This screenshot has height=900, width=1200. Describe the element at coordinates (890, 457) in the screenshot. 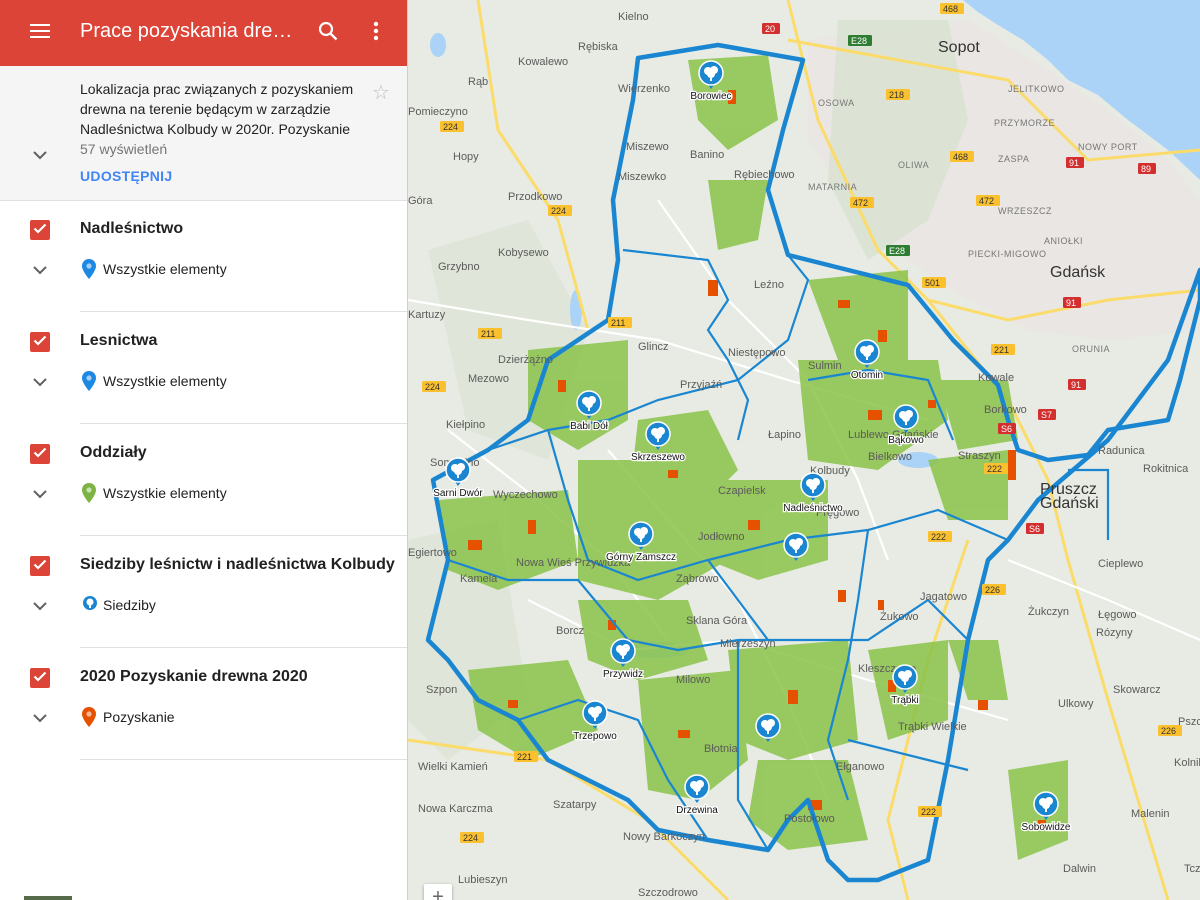

I see `place-label: Bielkowo` at that location.